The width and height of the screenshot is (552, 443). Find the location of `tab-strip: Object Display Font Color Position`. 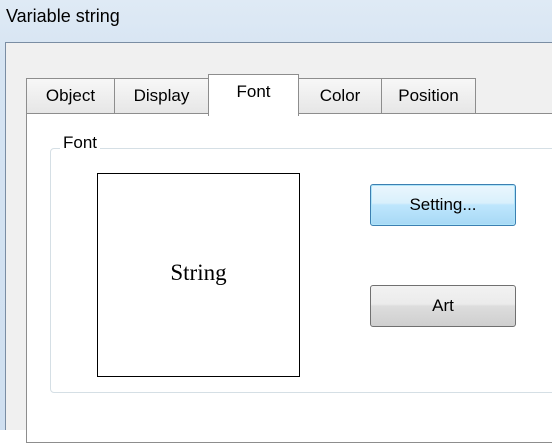

tab-strip: Object Display Font Color Position is located at coordinates (286, 95).